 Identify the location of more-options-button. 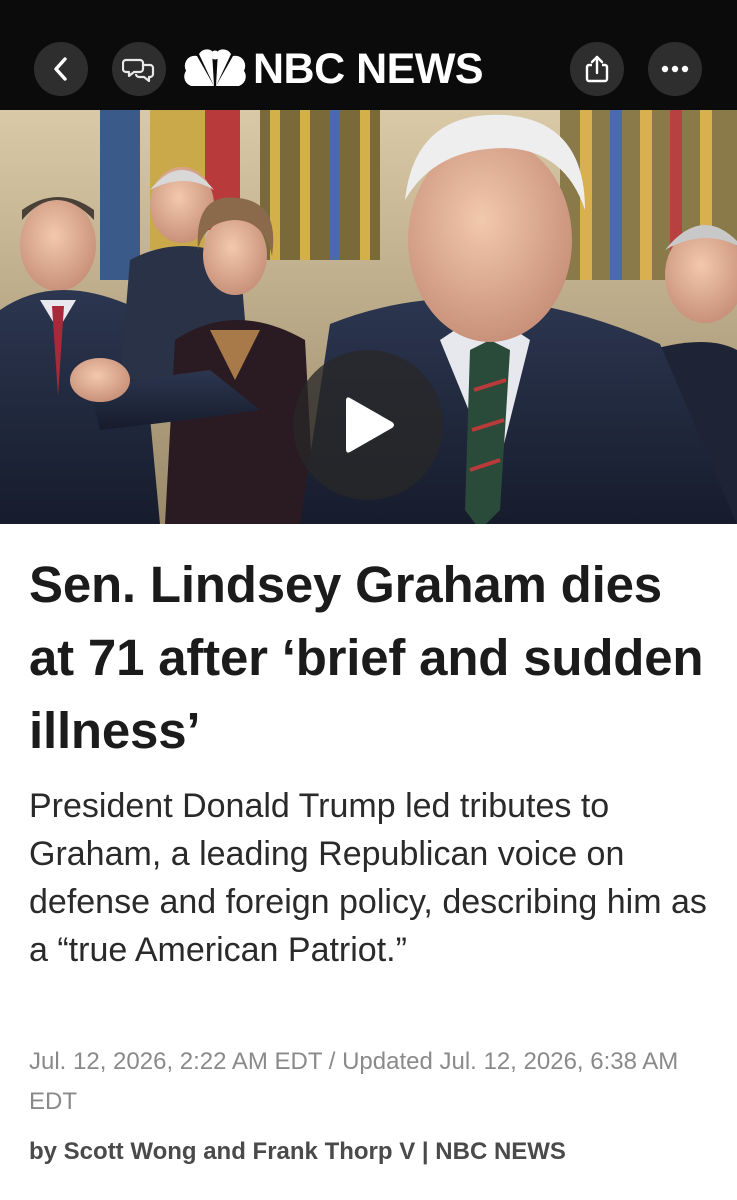
(675, 69).